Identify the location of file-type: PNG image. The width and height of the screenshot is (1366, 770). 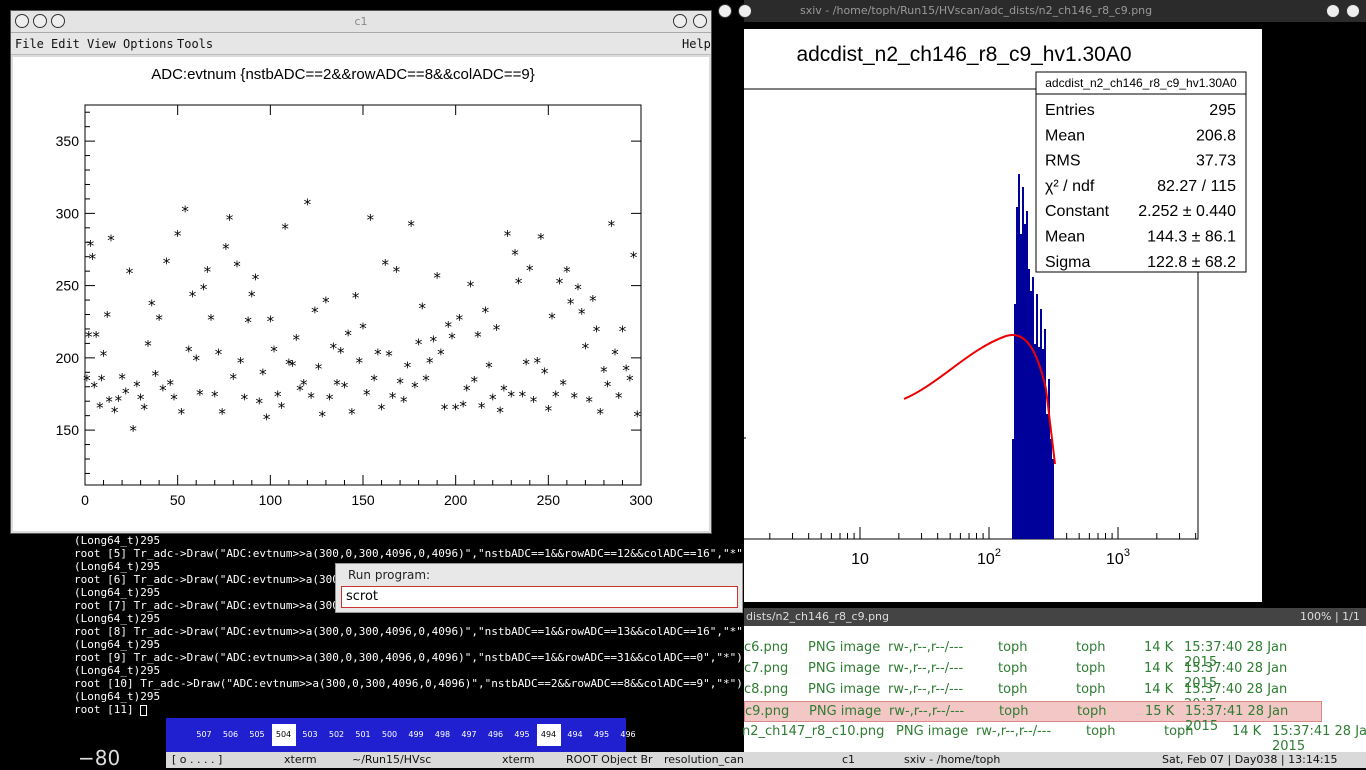
(844, 647).